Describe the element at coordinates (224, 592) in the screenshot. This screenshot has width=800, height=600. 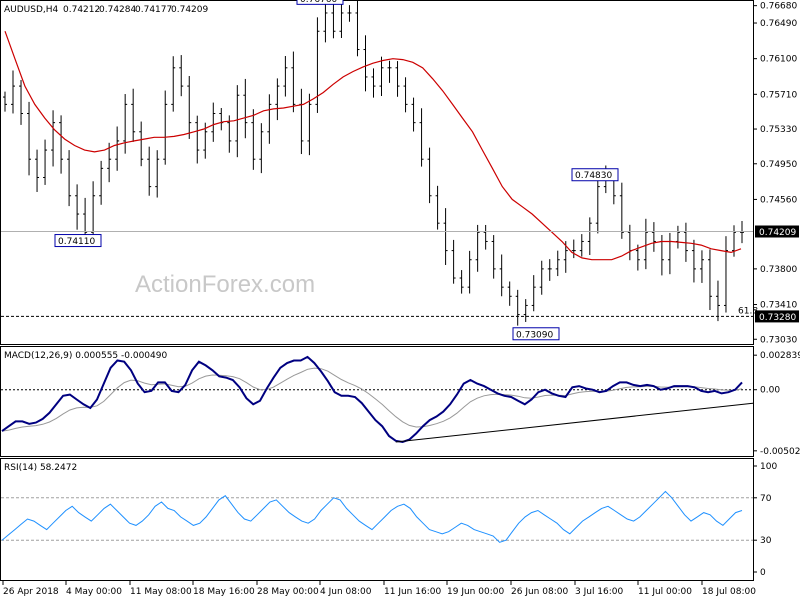
I see `time-axis-label: 18 May 16:00` at that location.